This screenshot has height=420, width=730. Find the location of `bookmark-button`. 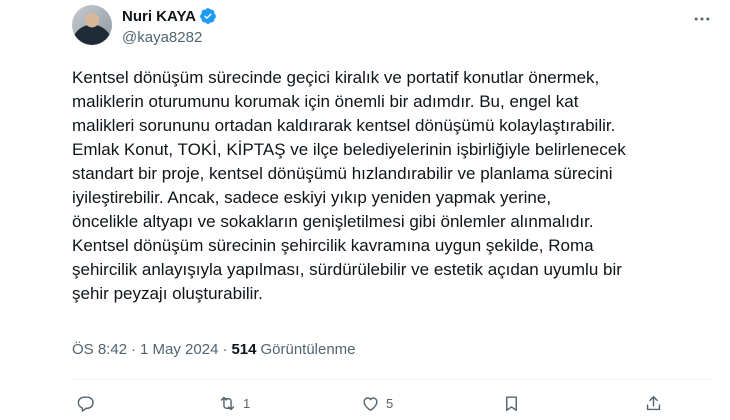

bookmark-button is located at coordinates (511, 403).